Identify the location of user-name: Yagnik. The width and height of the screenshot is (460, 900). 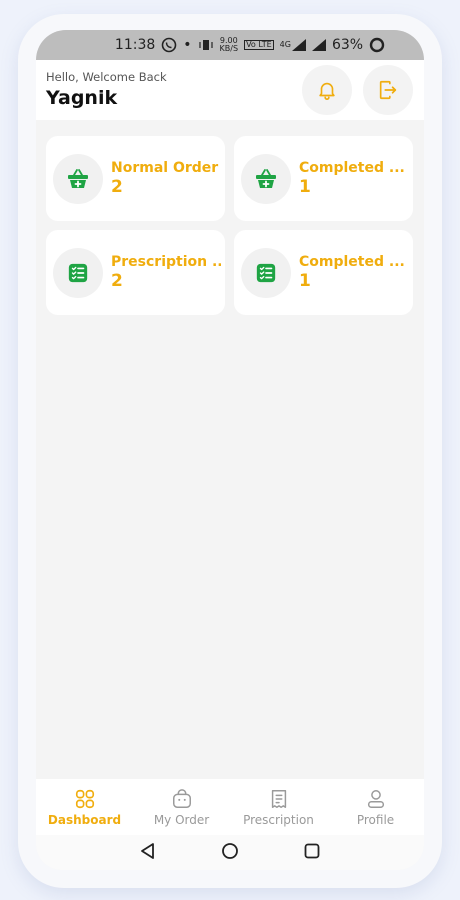
(82, 98).